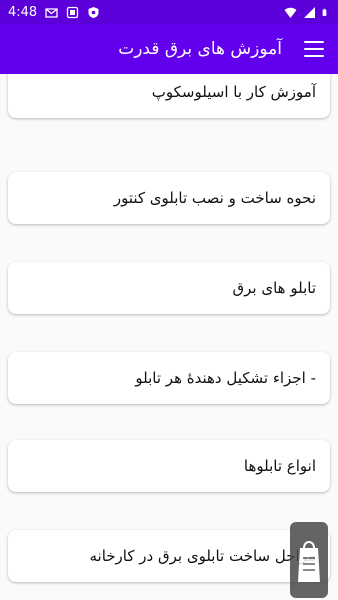 The width and height of the screenshot is (338, 600). What do you see at coordinates (203, 556) in the screenshot?
I see `list-item-label: مراحل ساخت تابلوی برق در کارخانه` at bounding box center [203, 556].